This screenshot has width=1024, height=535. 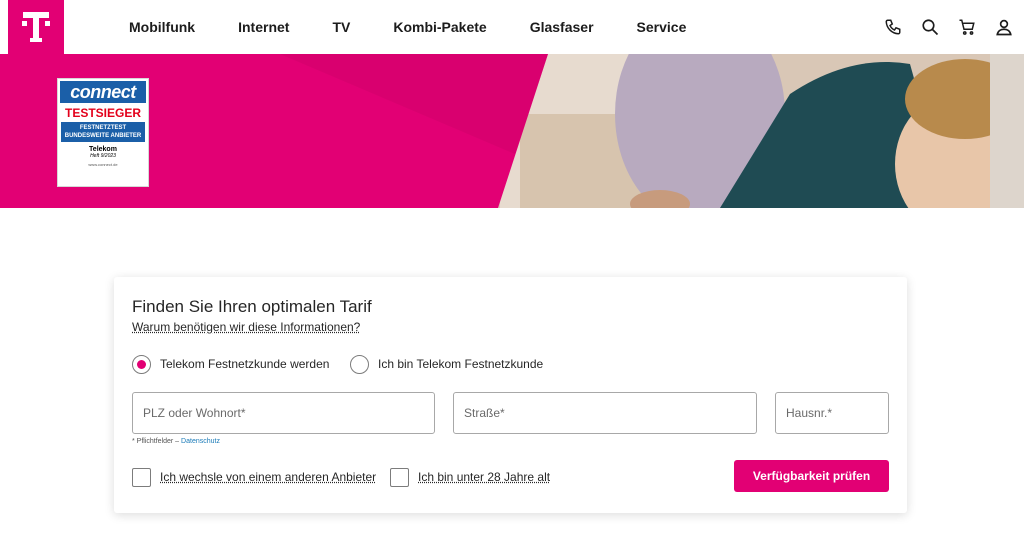 I want to click on plz-input, so click(x=283, y=413).